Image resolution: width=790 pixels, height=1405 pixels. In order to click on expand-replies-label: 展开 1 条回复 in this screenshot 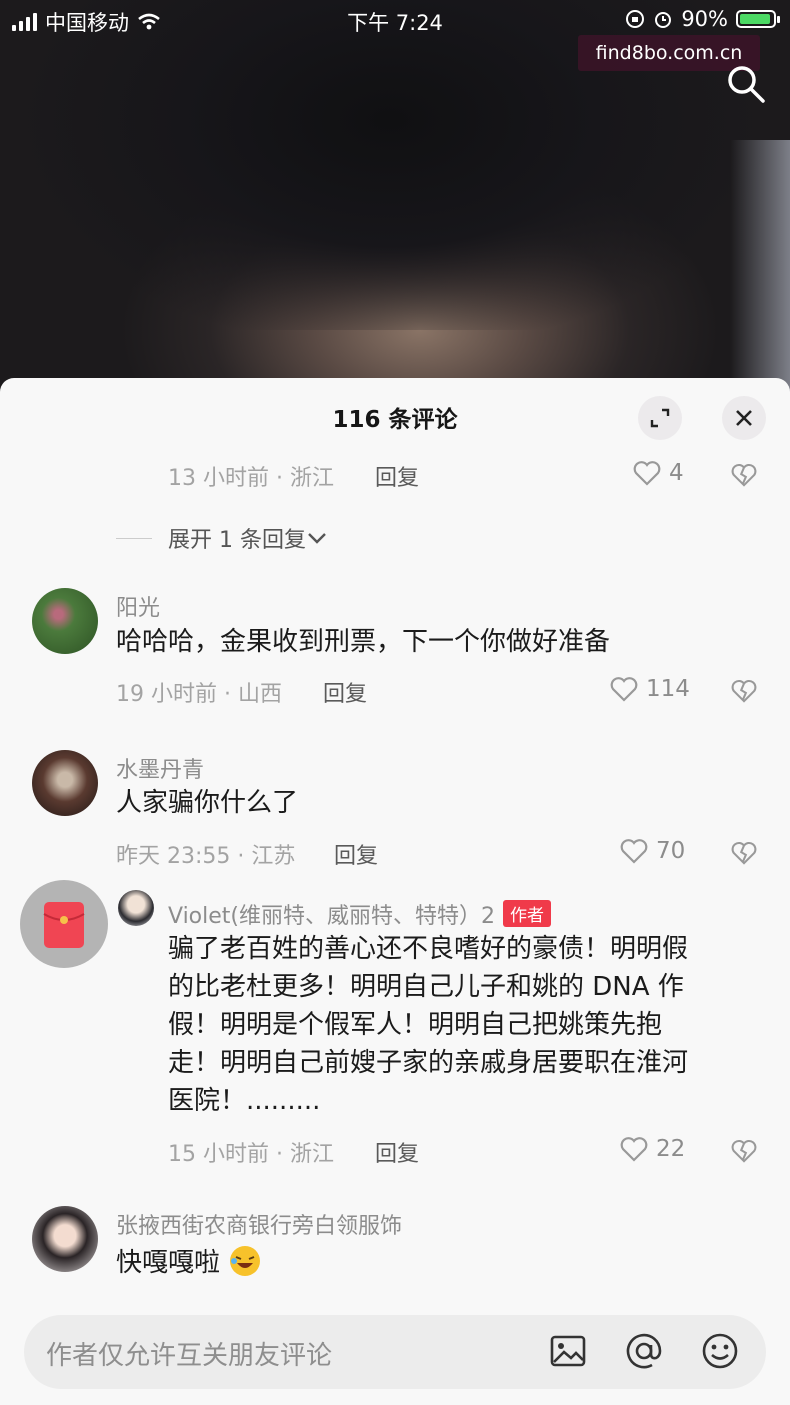, I will do `click(237, 540)`.